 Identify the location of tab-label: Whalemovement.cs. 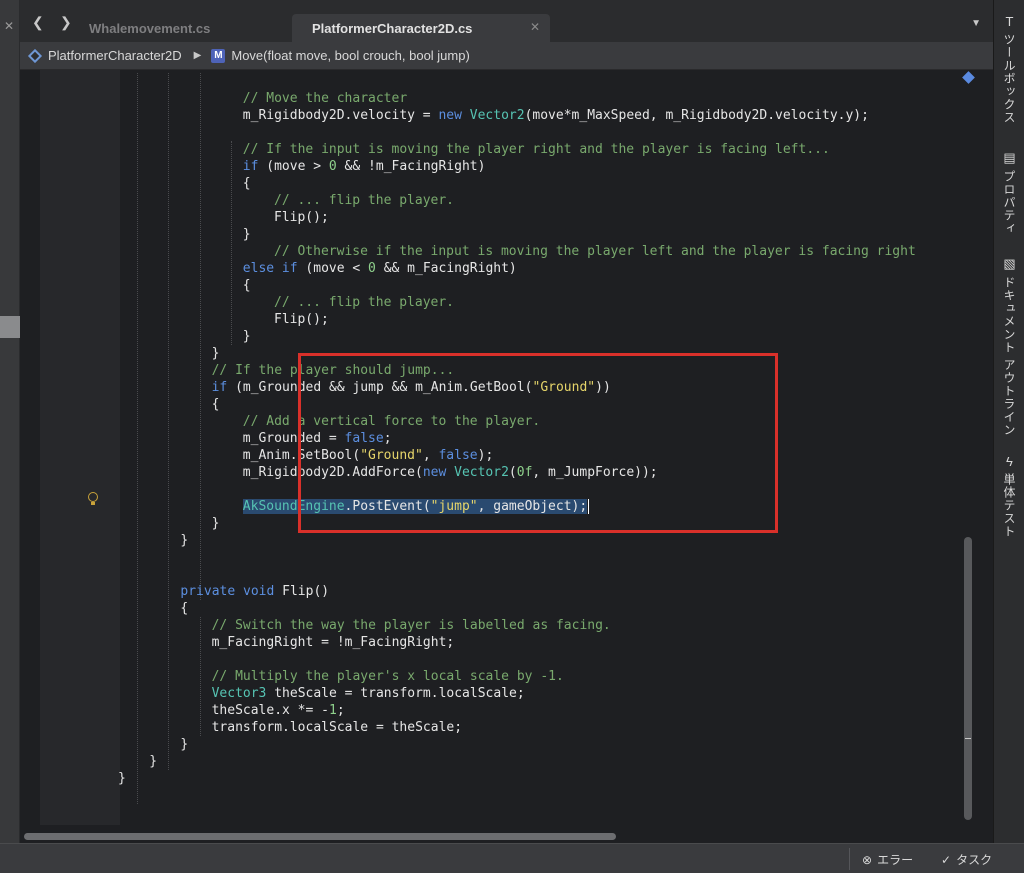
(150, 28).